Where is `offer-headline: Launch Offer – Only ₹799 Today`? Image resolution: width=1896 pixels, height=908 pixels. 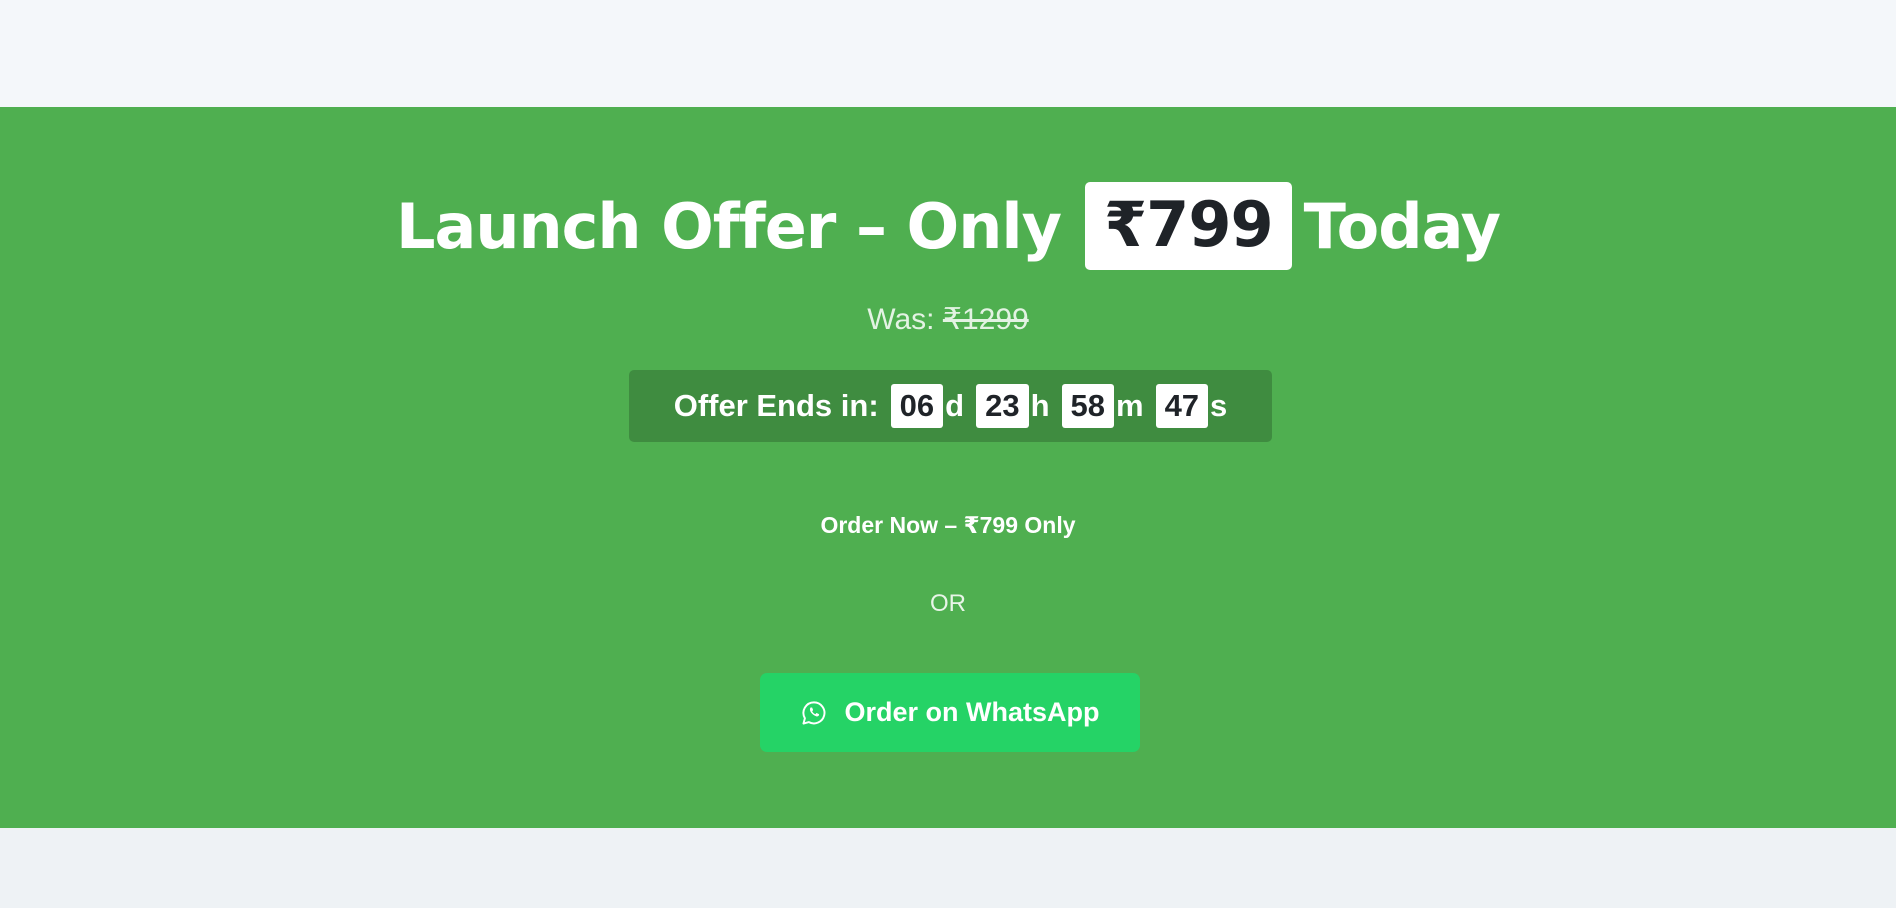
offer-headline: Launch Offer – Only ₹799 Today is located at coordinates (948, 226).